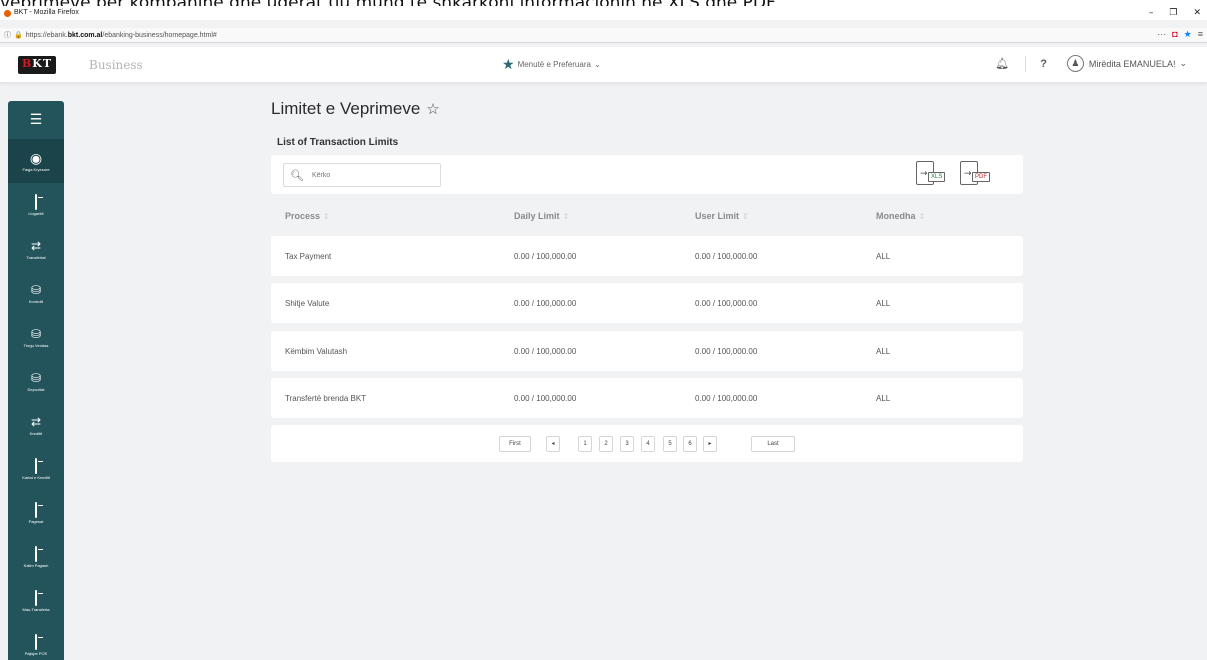  I want to click on page-button-1: 1, so click(585, 444).